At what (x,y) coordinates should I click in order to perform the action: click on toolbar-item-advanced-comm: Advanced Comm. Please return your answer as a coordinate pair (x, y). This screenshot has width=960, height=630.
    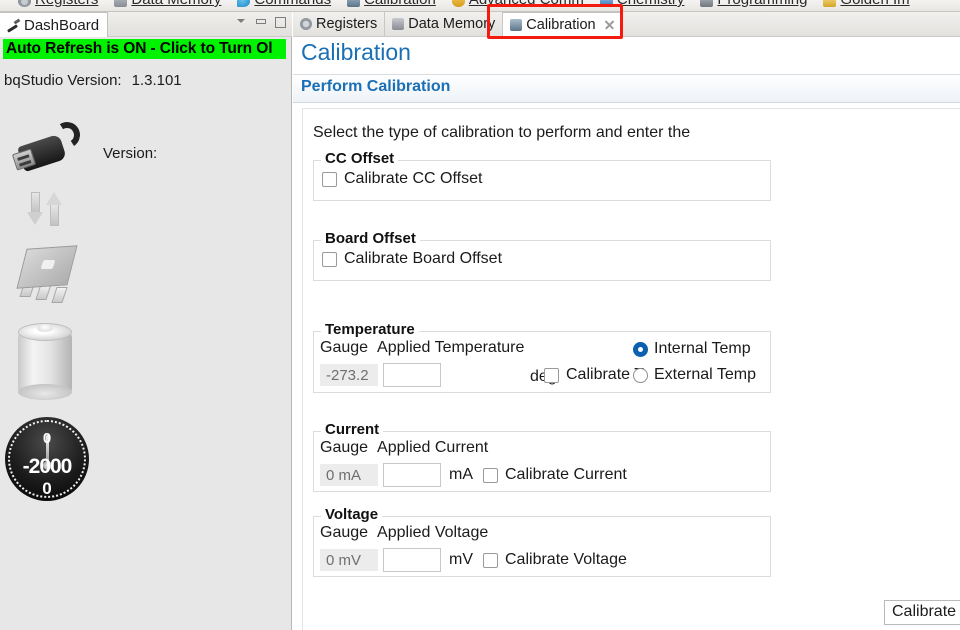
    Looking at the image, I should click on (517, 5).